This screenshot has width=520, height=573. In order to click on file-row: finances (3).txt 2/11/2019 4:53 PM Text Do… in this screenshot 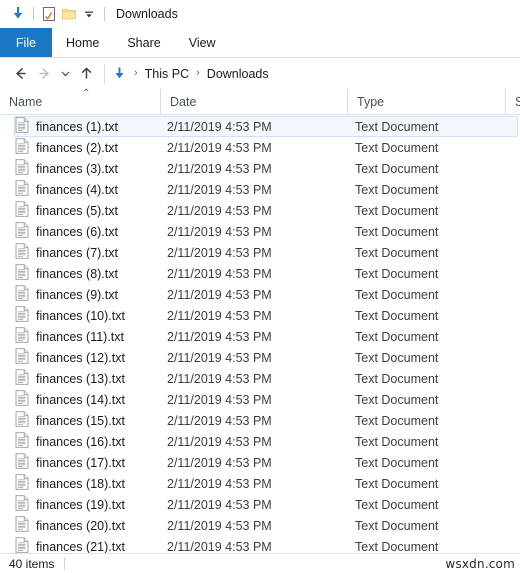, I will do `click(266, 168)`.